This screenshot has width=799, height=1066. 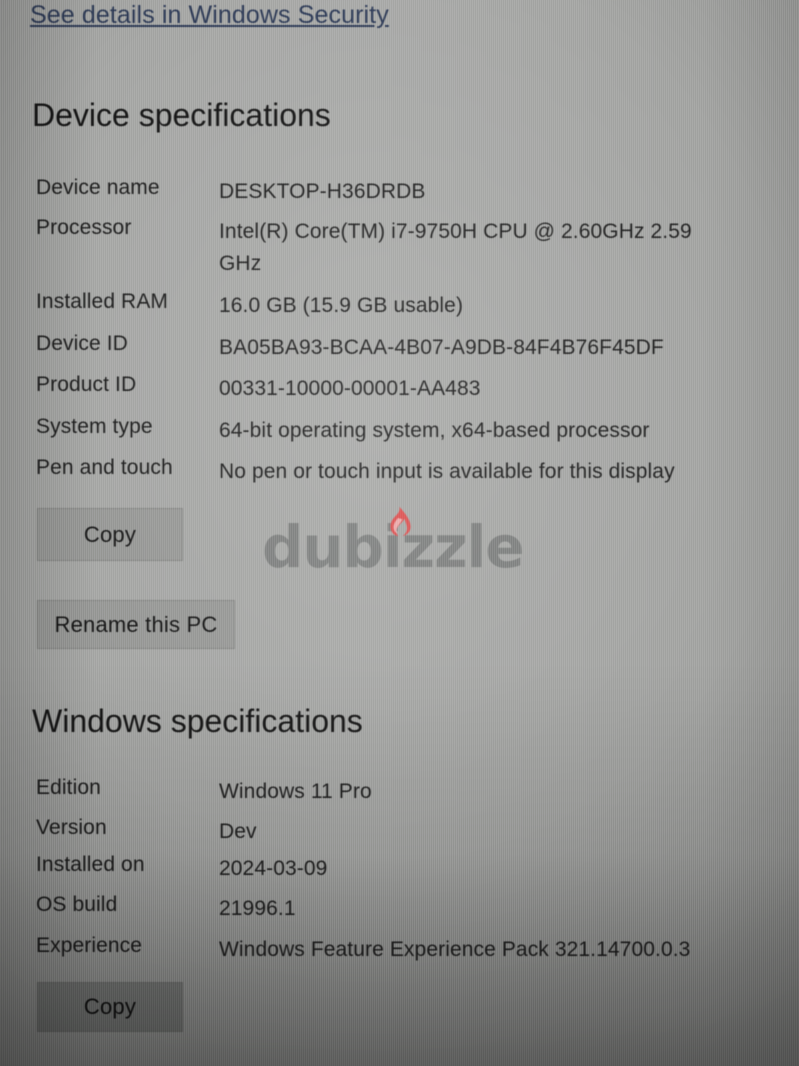 What do you see at coordinates (77, 904) in the screenshot?
I see `spec-label-os-build: OS build` at bounding box center [77, 904].